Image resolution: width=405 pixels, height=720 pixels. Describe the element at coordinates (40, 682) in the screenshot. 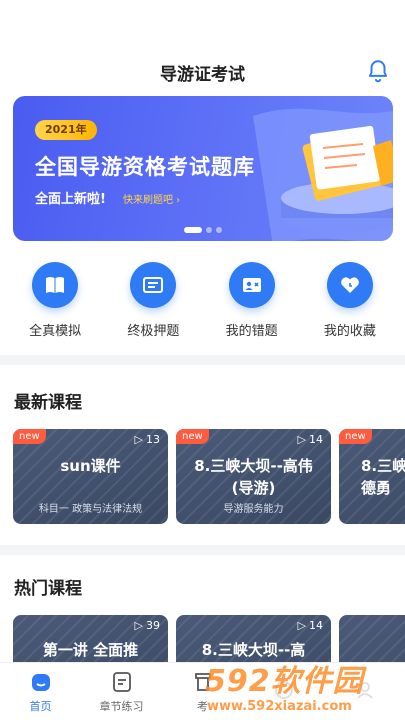

I see `home-icon` at that location.